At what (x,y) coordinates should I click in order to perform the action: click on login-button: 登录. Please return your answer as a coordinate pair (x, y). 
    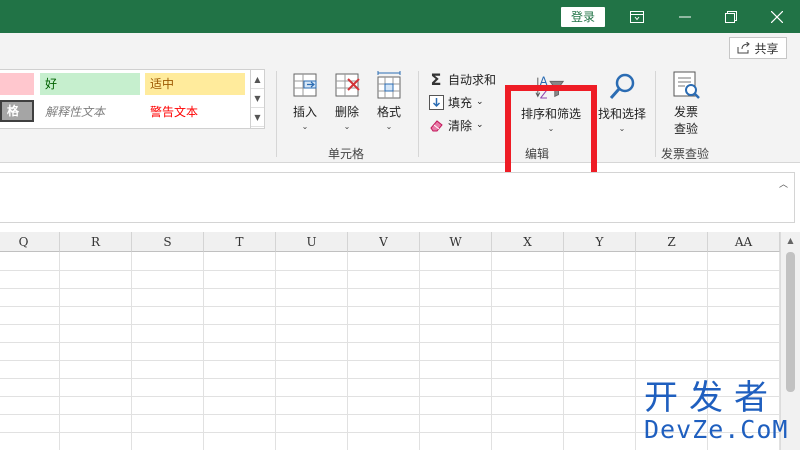
    Looking at the image, I should click on (583, 17).